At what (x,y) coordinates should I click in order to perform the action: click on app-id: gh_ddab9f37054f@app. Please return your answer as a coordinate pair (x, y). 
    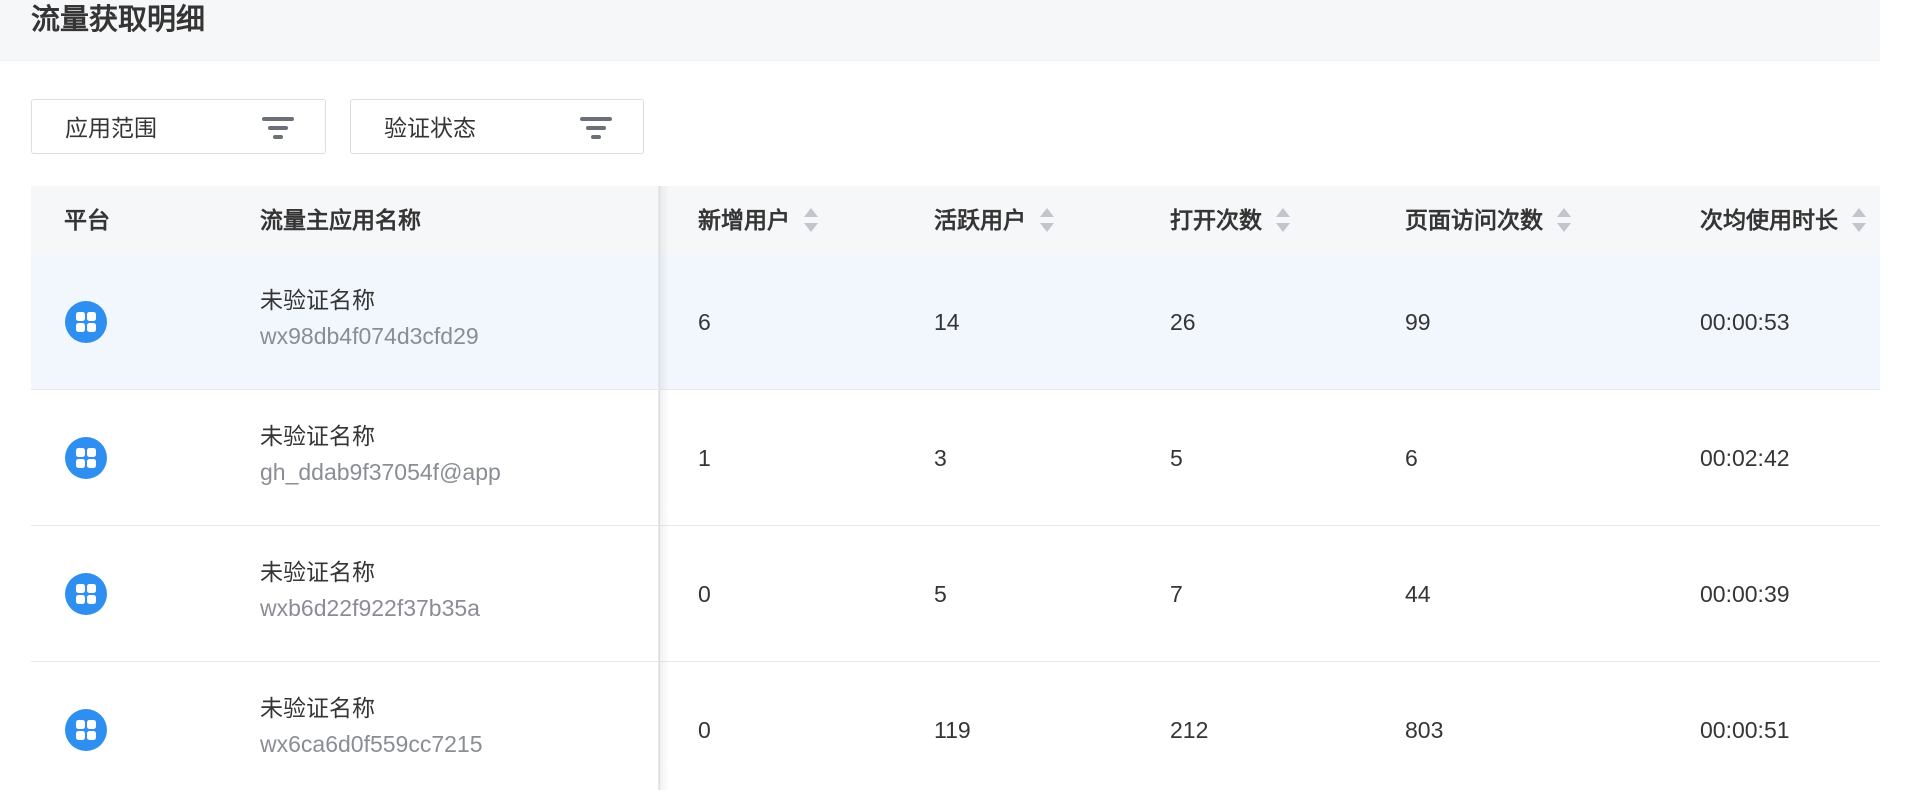
    Looking at the image, I should click on (380, 472).